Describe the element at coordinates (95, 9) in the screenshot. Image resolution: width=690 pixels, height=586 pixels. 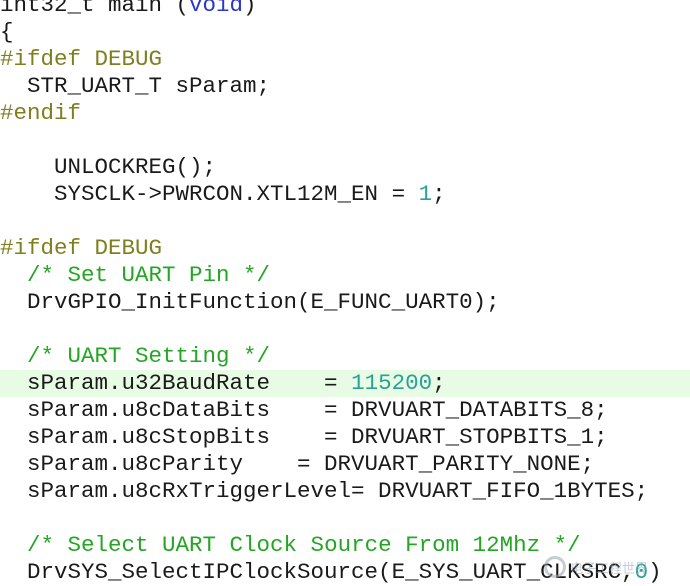
I see `code-token: int32_t main (` at that location.